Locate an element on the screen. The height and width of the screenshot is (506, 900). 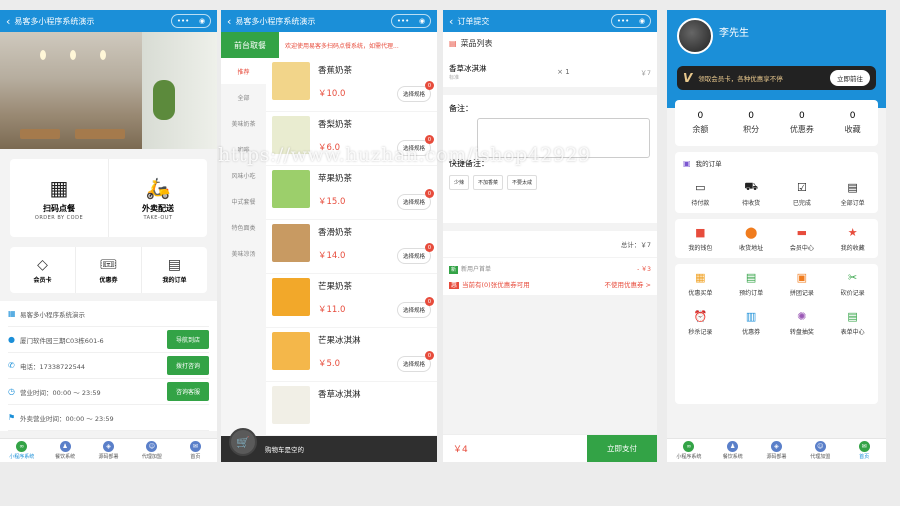
wallet-grid: ■ 我的钱包 ⬤ 收货地址 ▬ 会员中心 ★ 我的收藏 is located at coordinates (776, 238).